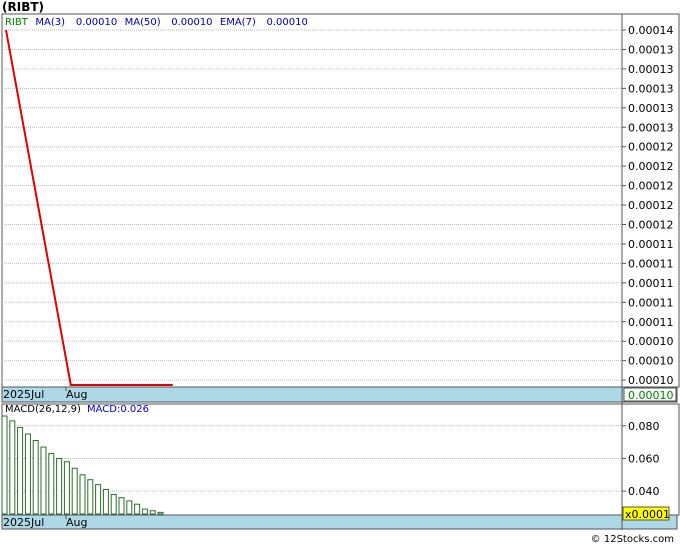  Describe the element at coordinates (17, 22) in the screenshot. I see `price-legend-item: RIBT` at that location.